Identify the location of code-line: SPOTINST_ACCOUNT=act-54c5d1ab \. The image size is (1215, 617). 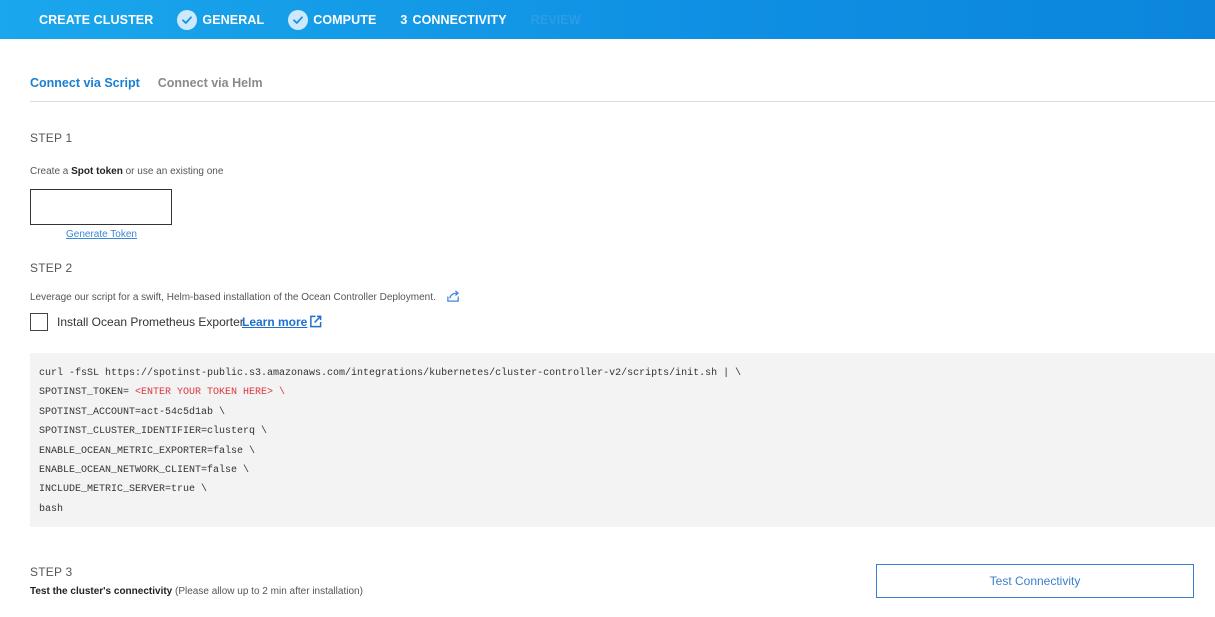
(132, 412).